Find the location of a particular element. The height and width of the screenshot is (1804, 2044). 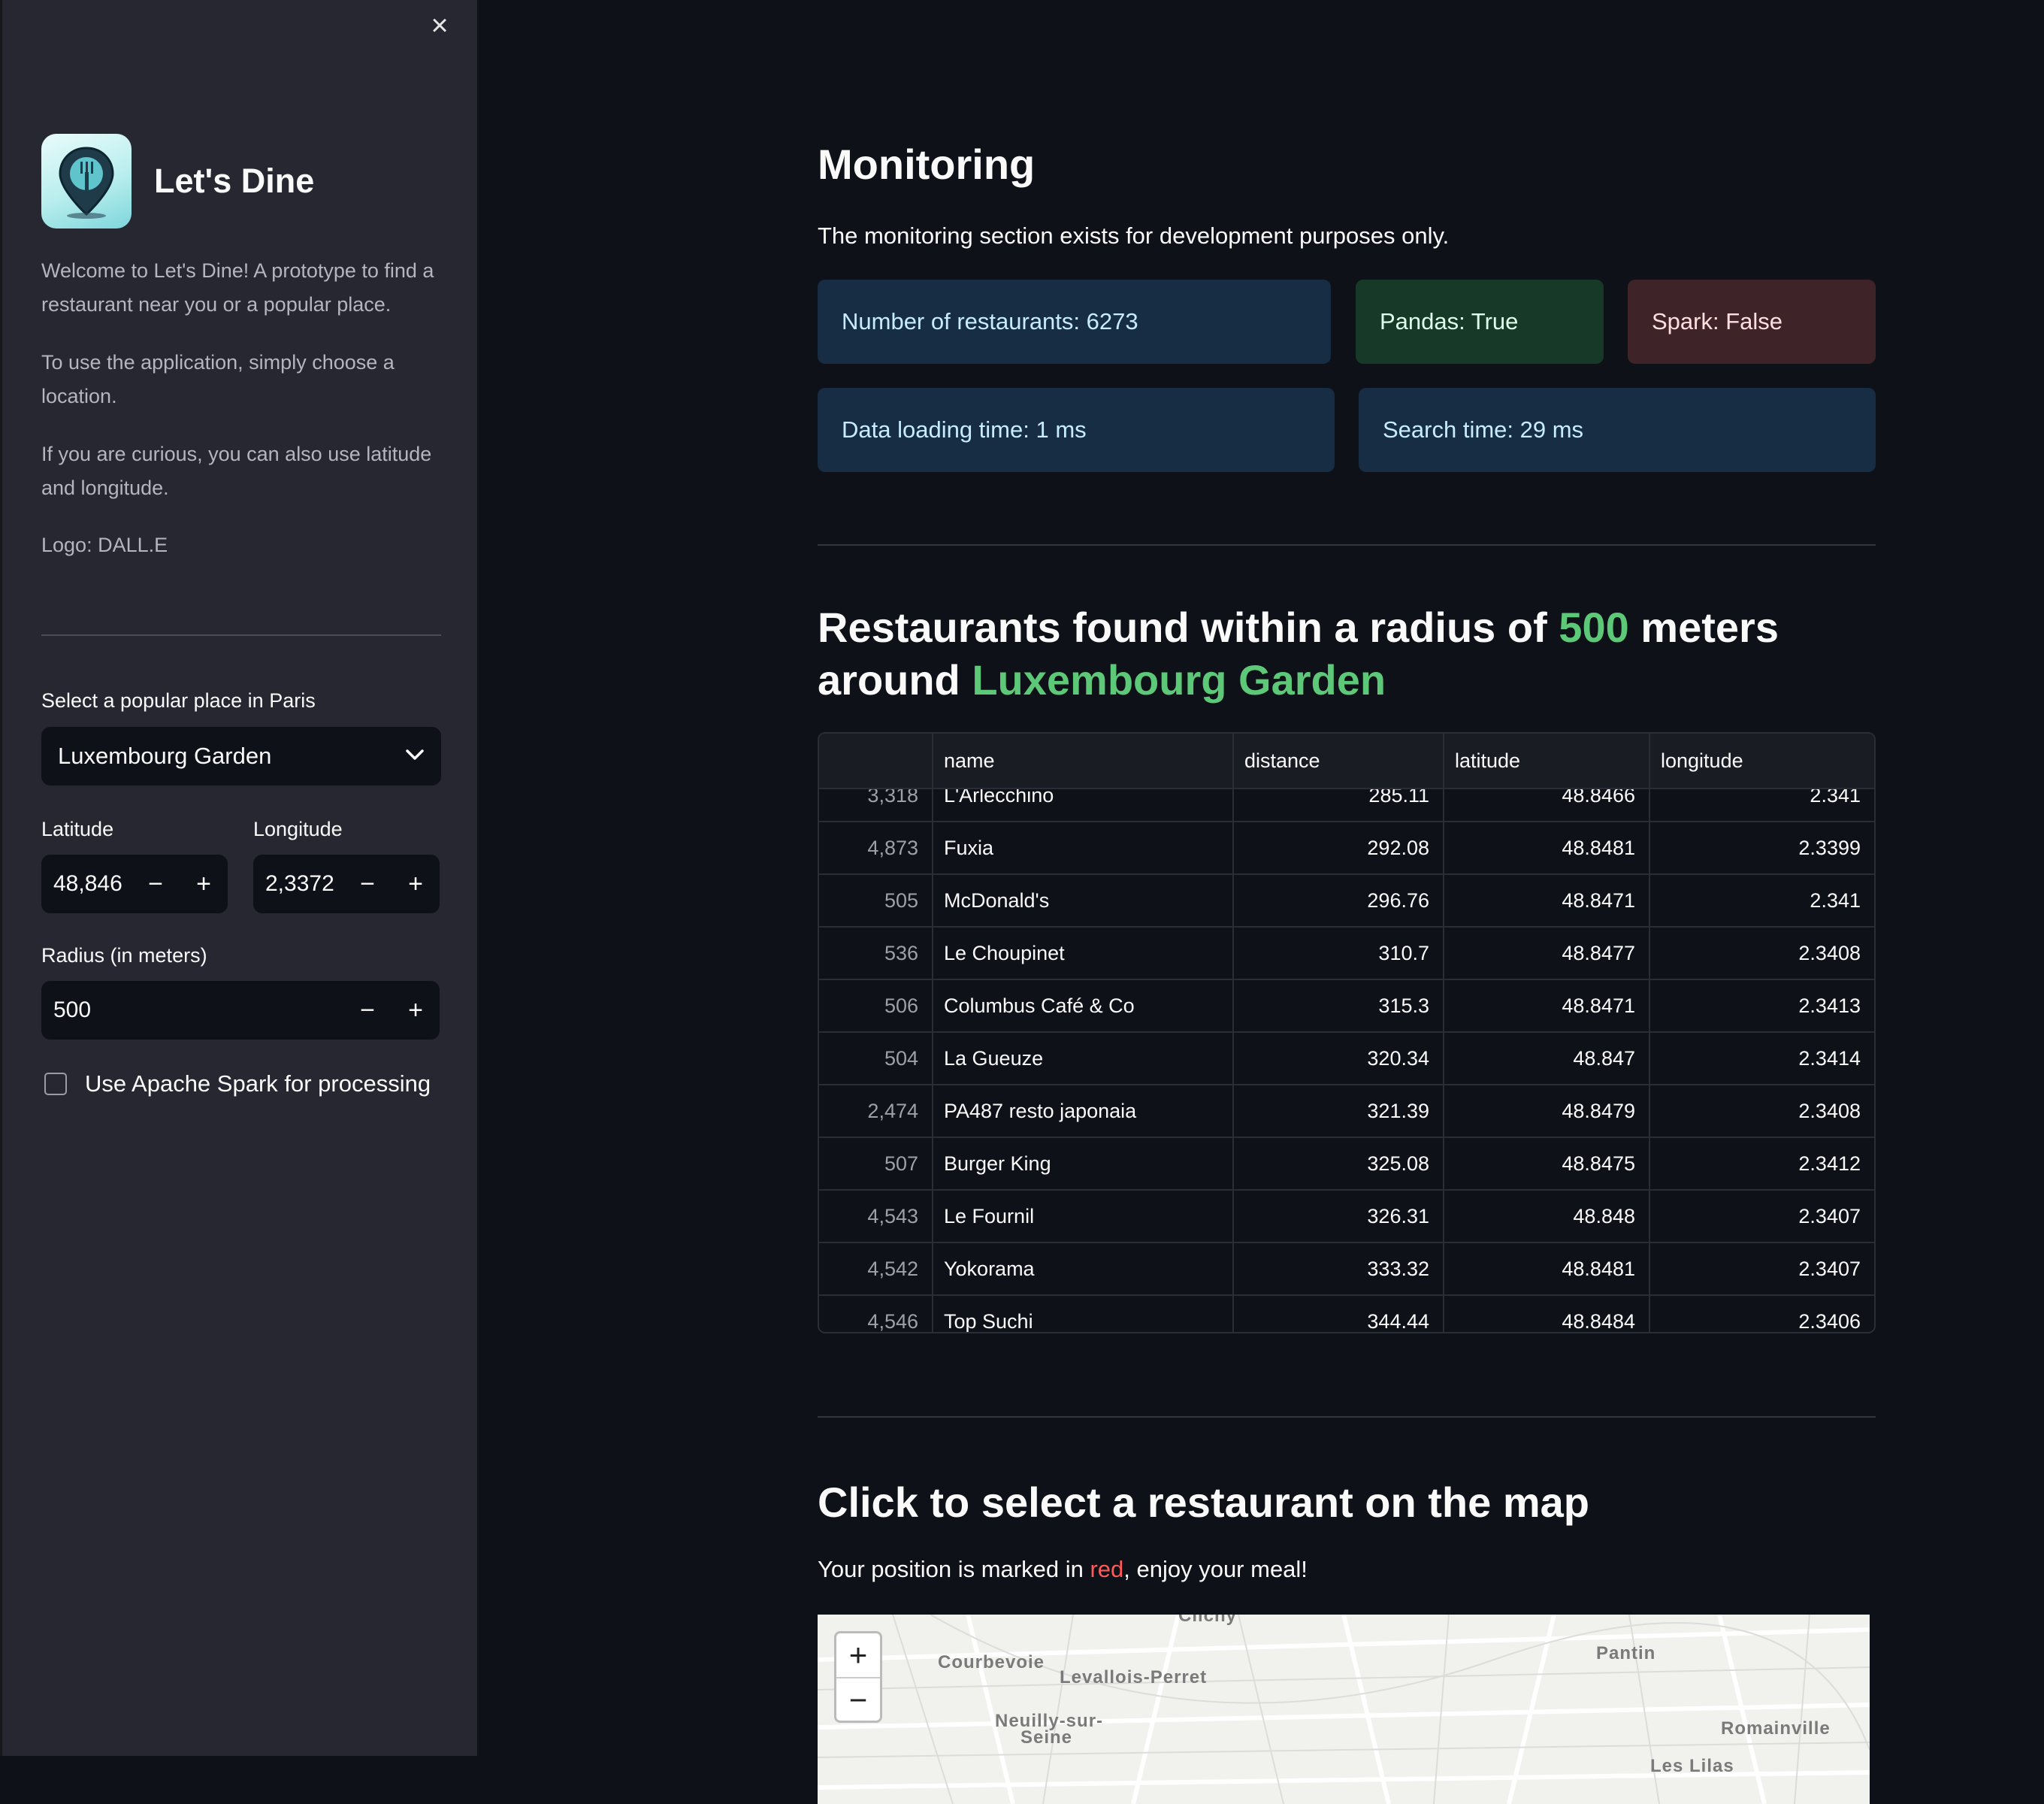

close-sidebar-icon: × is located at coordinates (440, 26).